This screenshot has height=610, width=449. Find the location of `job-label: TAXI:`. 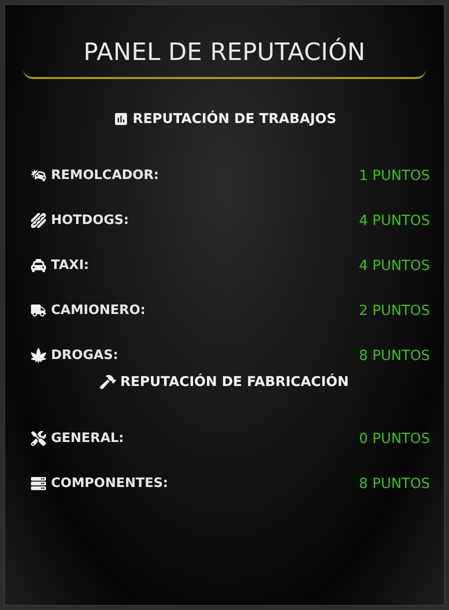

job-label: TAXI: is located at coordinates (70, 265).